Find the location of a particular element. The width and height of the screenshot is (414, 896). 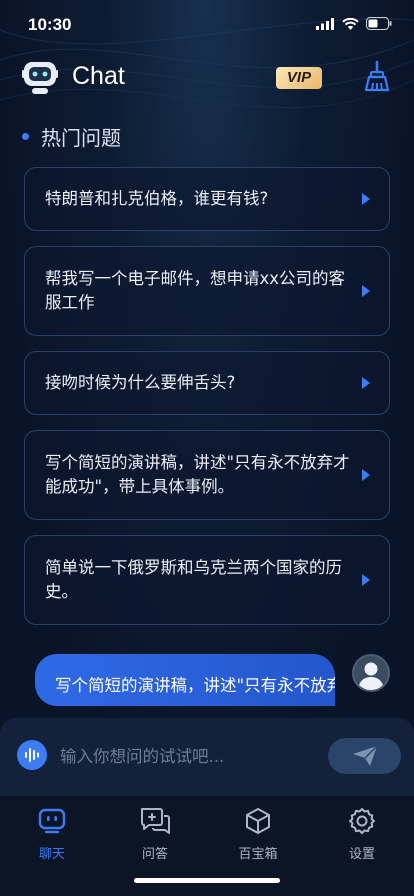

user-message-text: 写个简短的演讲稿，讲述"只有永不放弃才能成功"，带上具体事例。 is located at coordinates (195, 685).